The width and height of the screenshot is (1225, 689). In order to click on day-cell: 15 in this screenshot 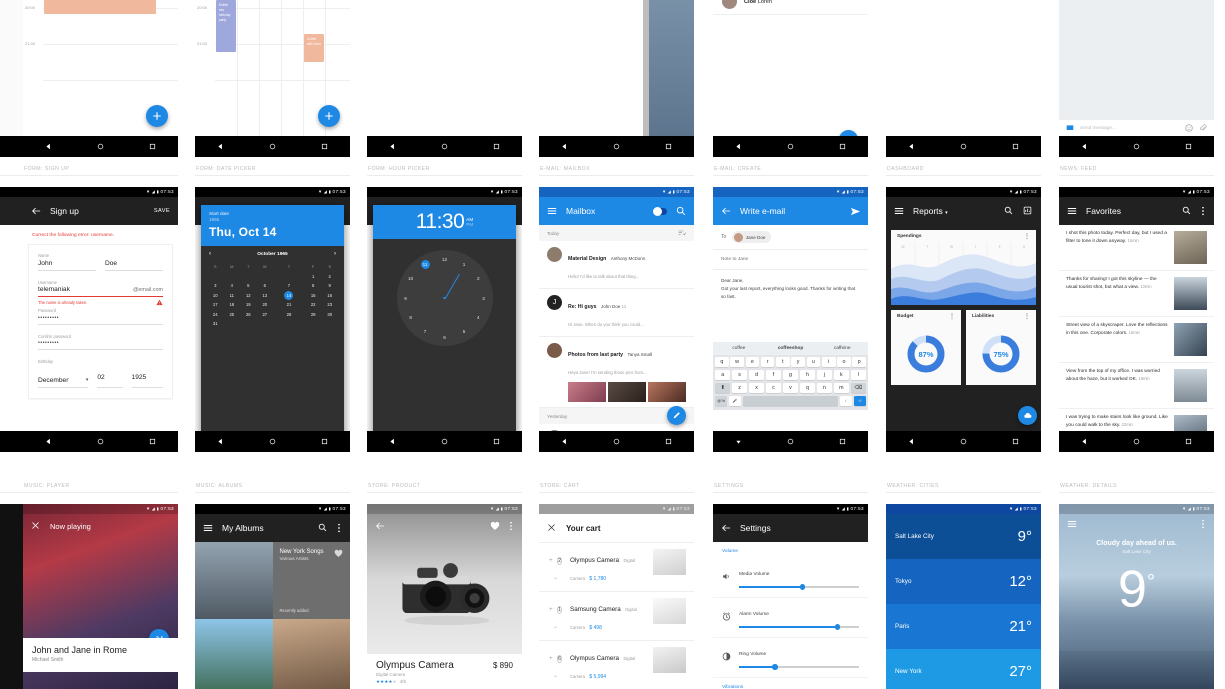, I will do `click(313, 296)`.